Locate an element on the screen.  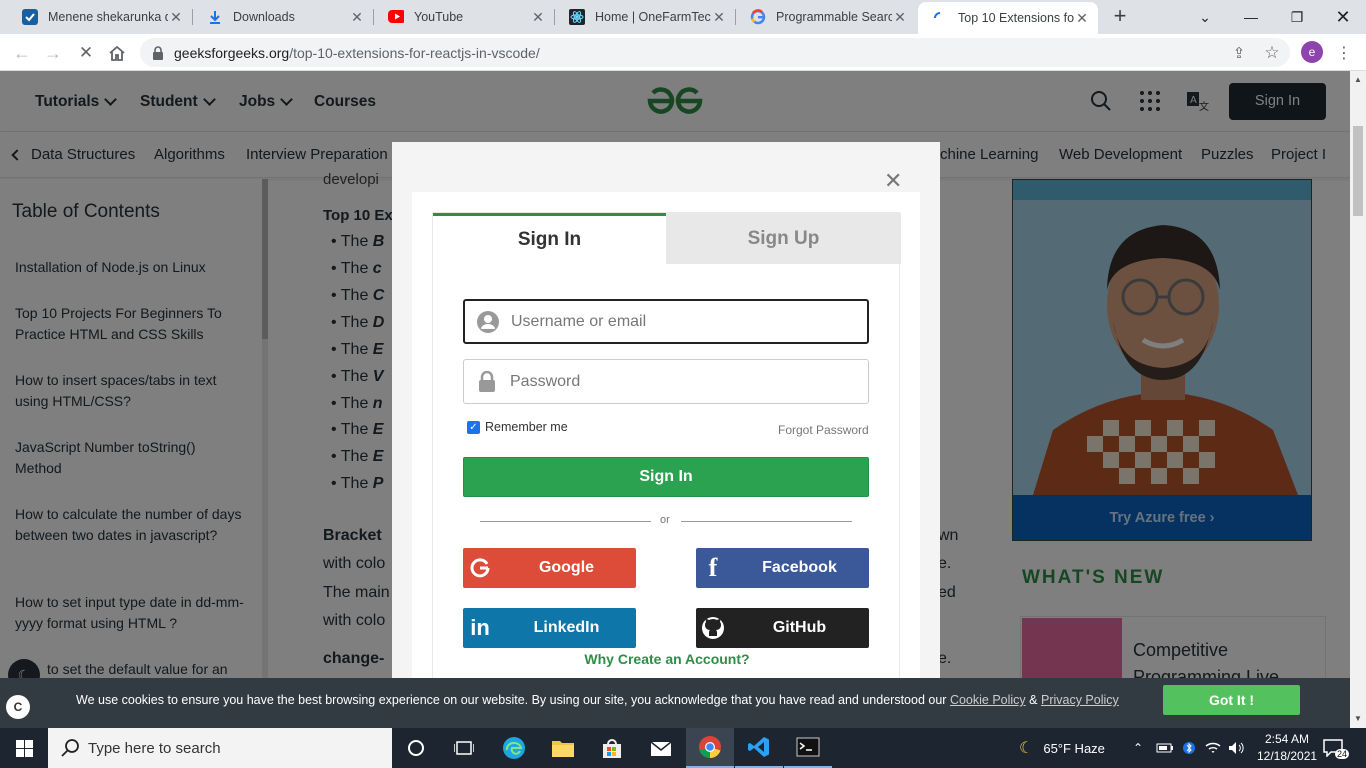
tab-signup: Sign Up is located at coordinates (783, 238).